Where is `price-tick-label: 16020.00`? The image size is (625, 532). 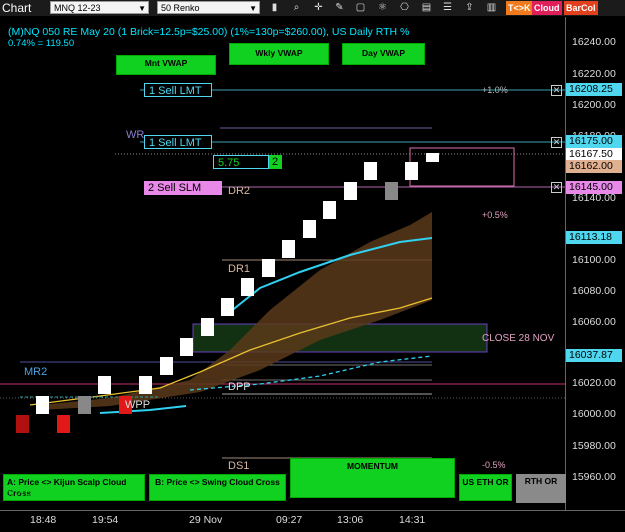 price-tick-label: 16020.00 is located at coordinates (594, 383).